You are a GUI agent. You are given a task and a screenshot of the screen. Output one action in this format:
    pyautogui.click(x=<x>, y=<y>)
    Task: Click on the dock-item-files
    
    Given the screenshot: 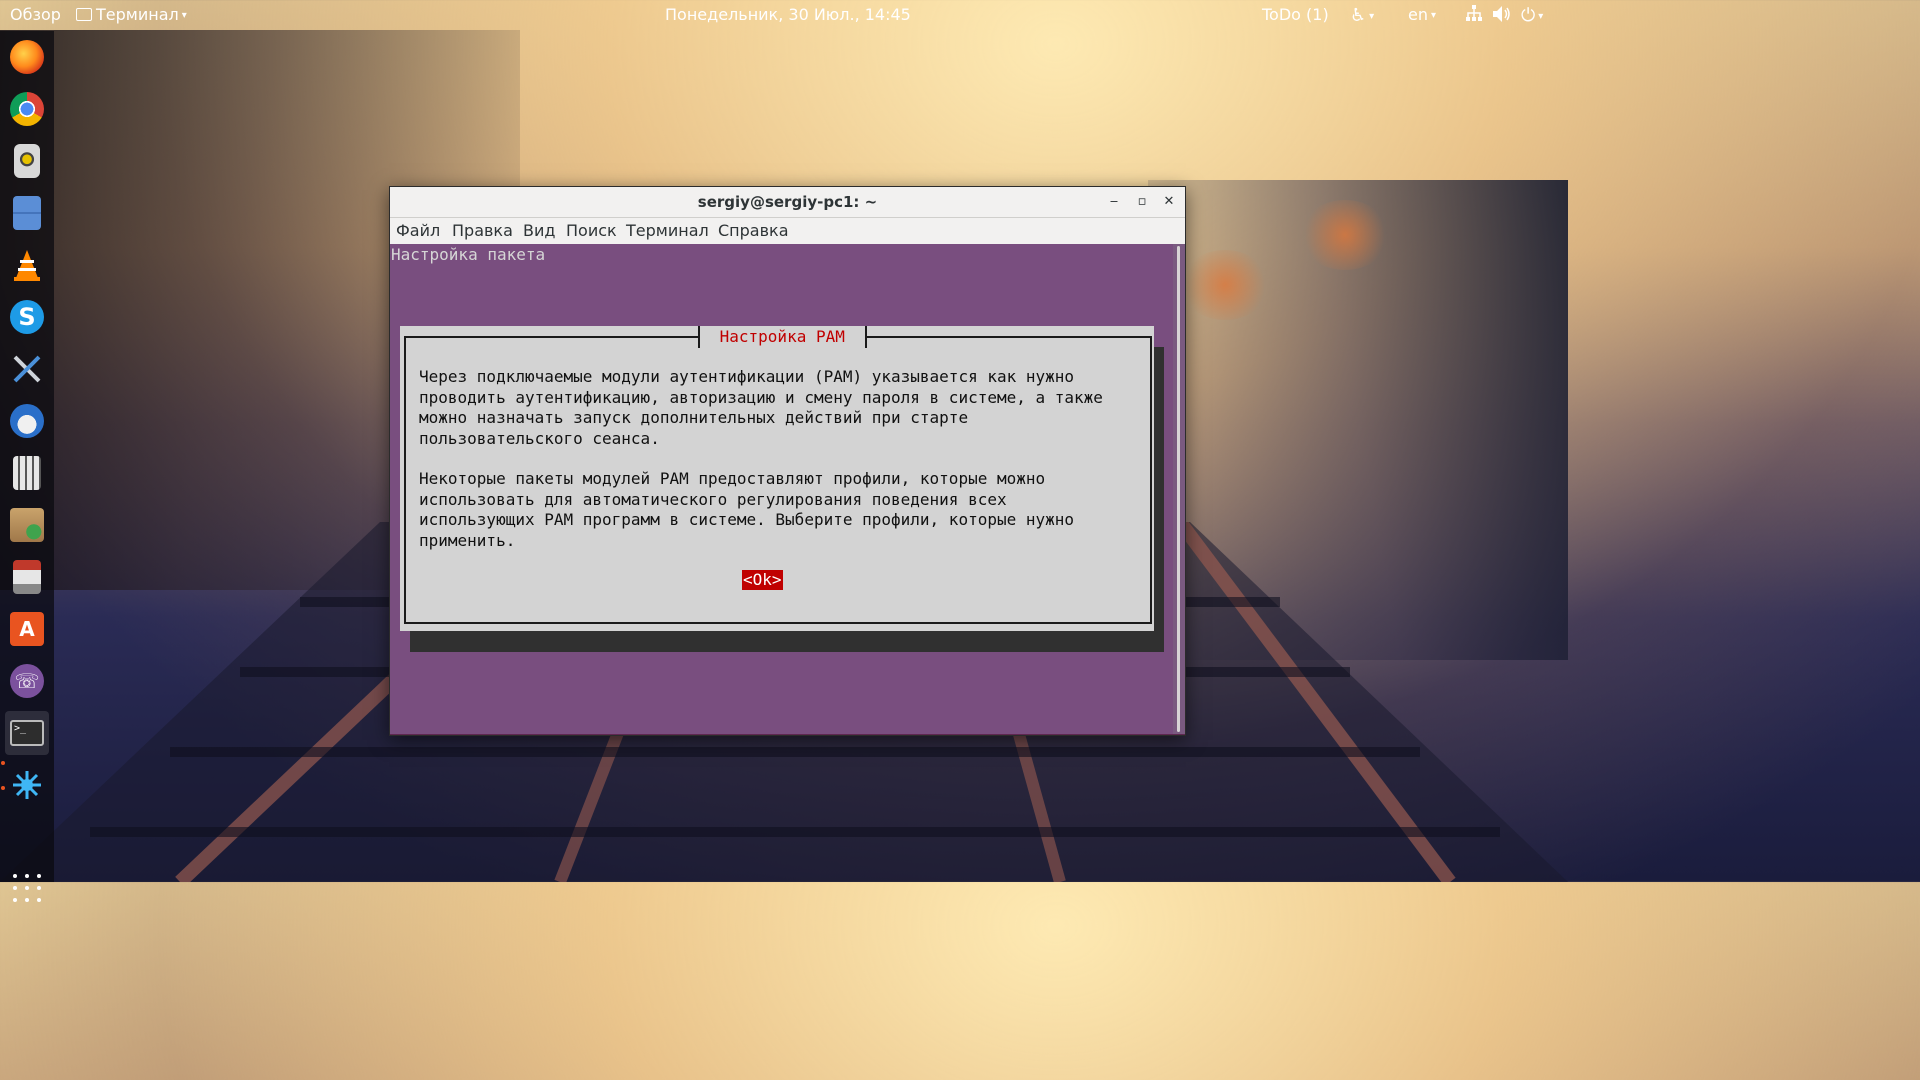 What is the action you would take?
    pyautogui.click(x=27, y=213)
    